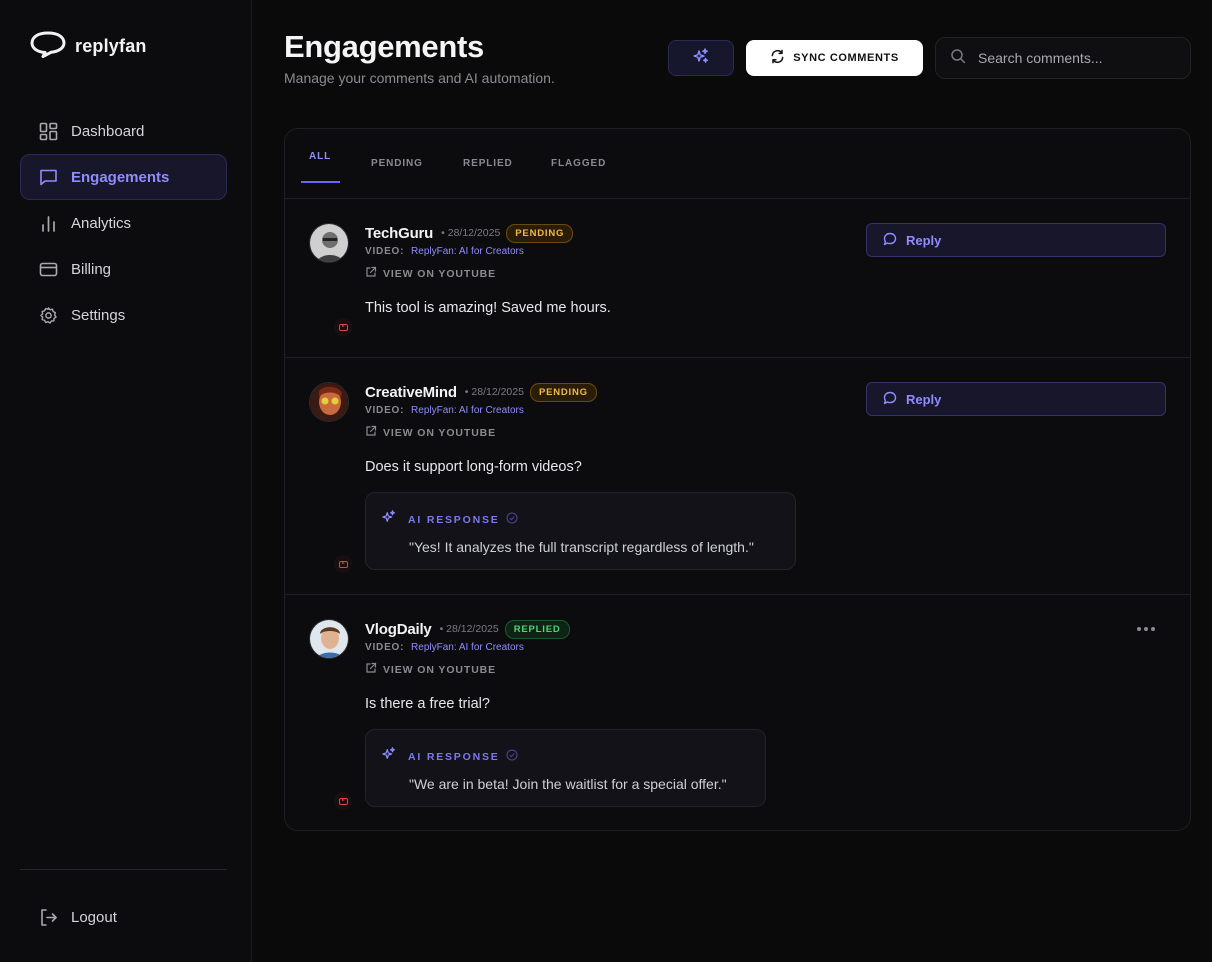  Describe the element at coordinates (488, 163) in the screenshot. I see `tab-replied: REPLIED` at that location.